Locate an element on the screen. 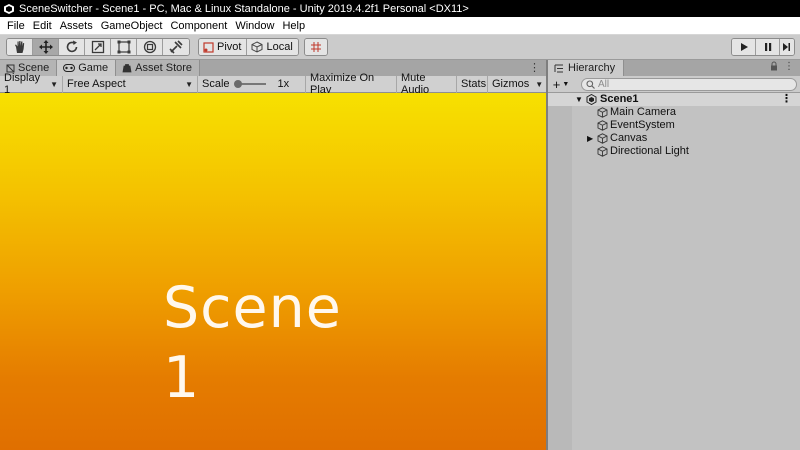  scene-header-row: ▼ Scene1 ⋮ is located at coordinates (674, 99).